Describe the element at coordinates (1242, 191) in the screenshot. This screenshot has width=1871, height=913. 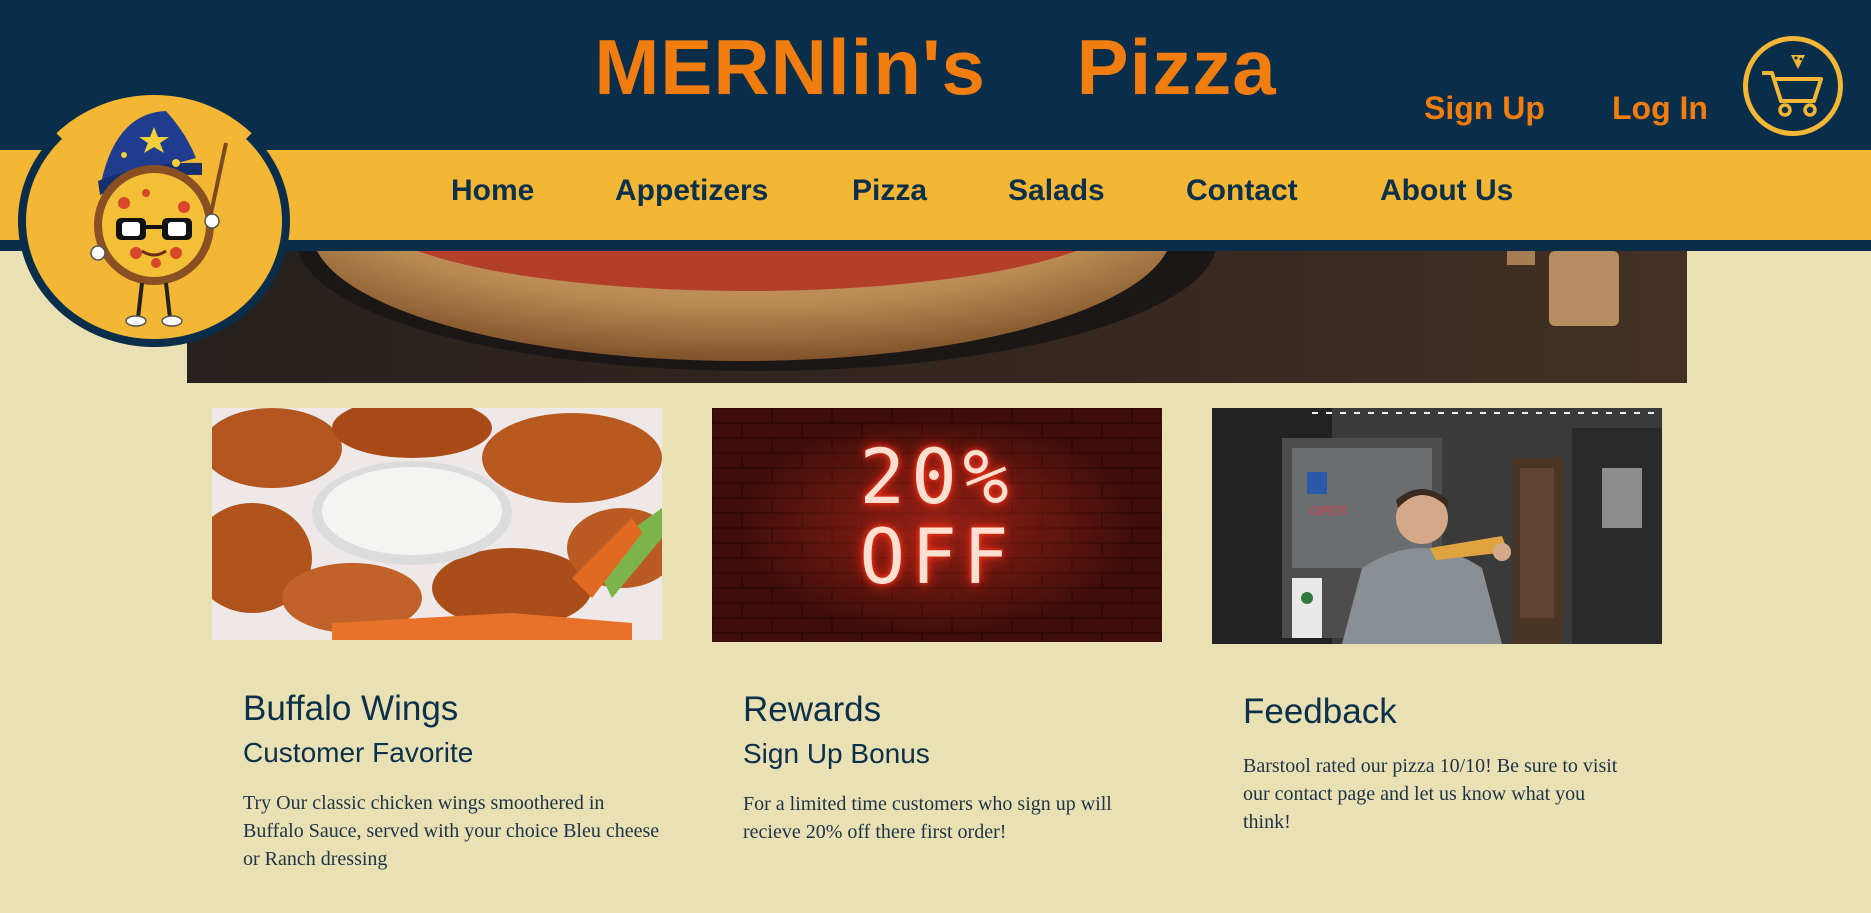
I see `nav-contact: Contact` at that location.